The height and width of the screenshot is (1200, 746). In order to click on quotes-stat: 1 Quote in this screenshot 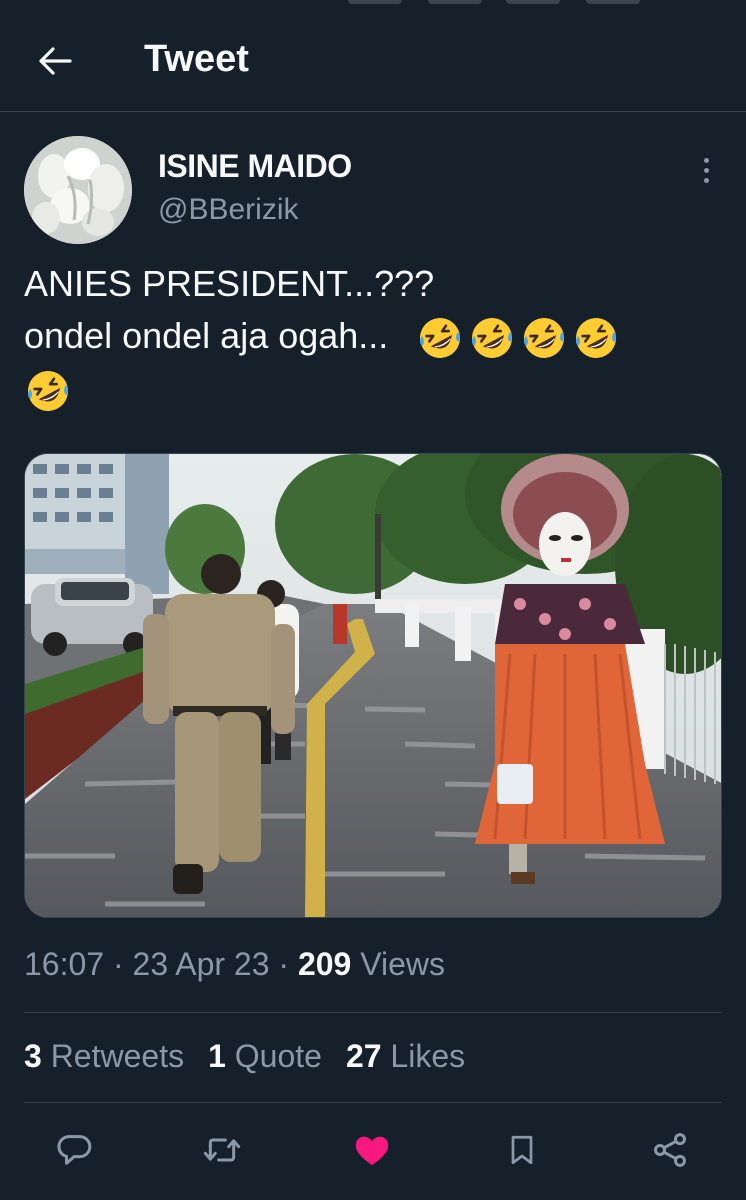, I will do `click(265, 1056)`.